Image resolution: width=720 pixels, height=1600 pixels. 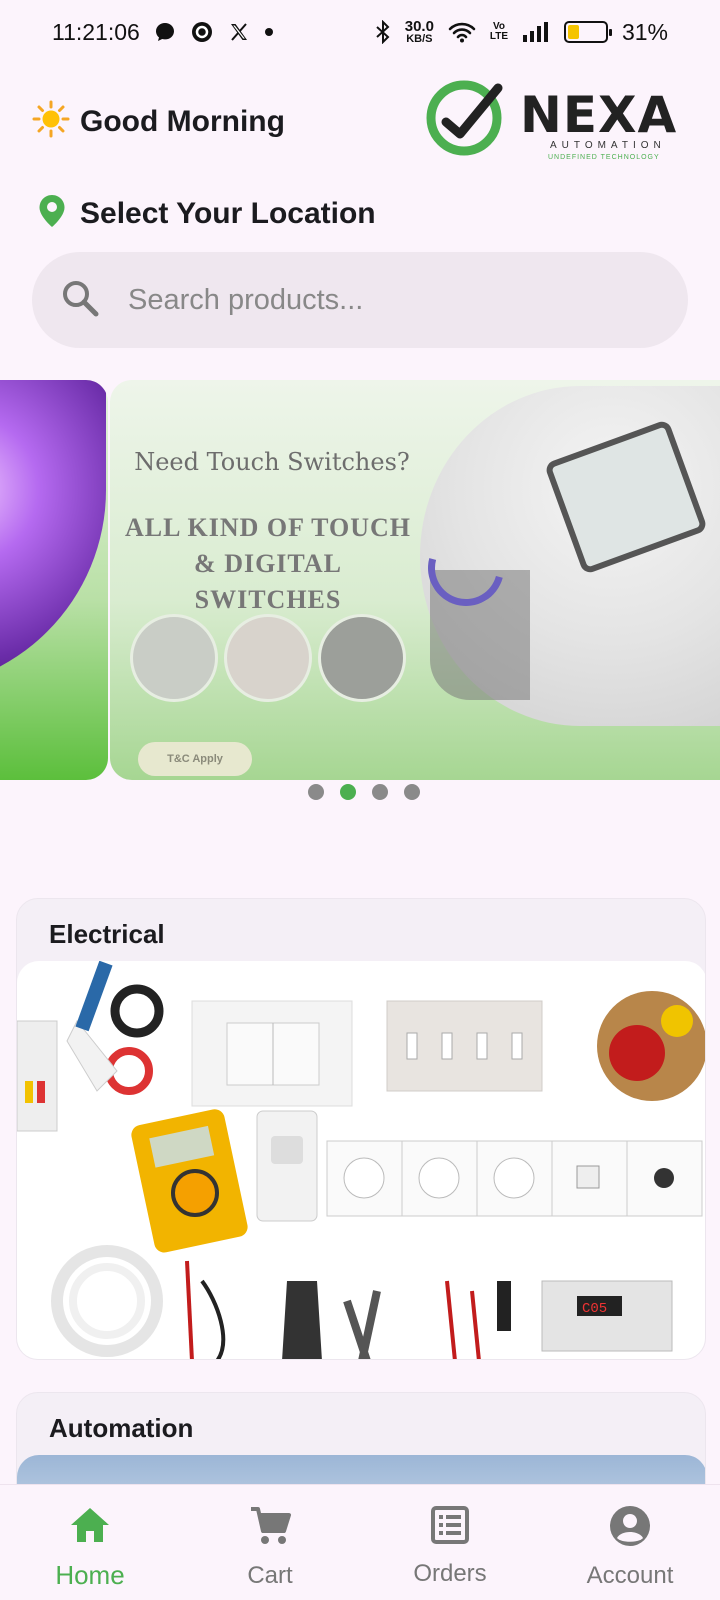 I want to click on more-notifications-dot-icon, so click(x=269, y=32).